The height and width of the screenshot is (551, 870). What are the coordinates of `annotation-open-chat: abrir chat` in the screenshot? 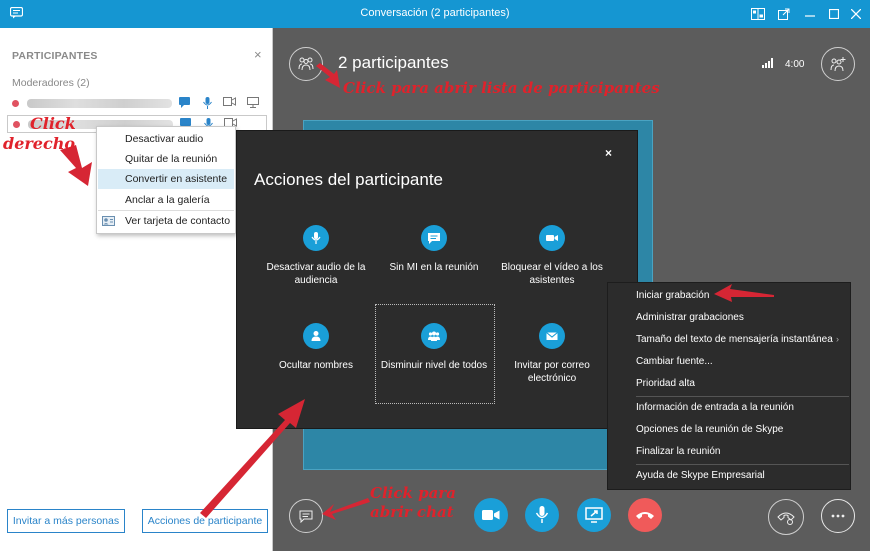 It's located at (412, 512).